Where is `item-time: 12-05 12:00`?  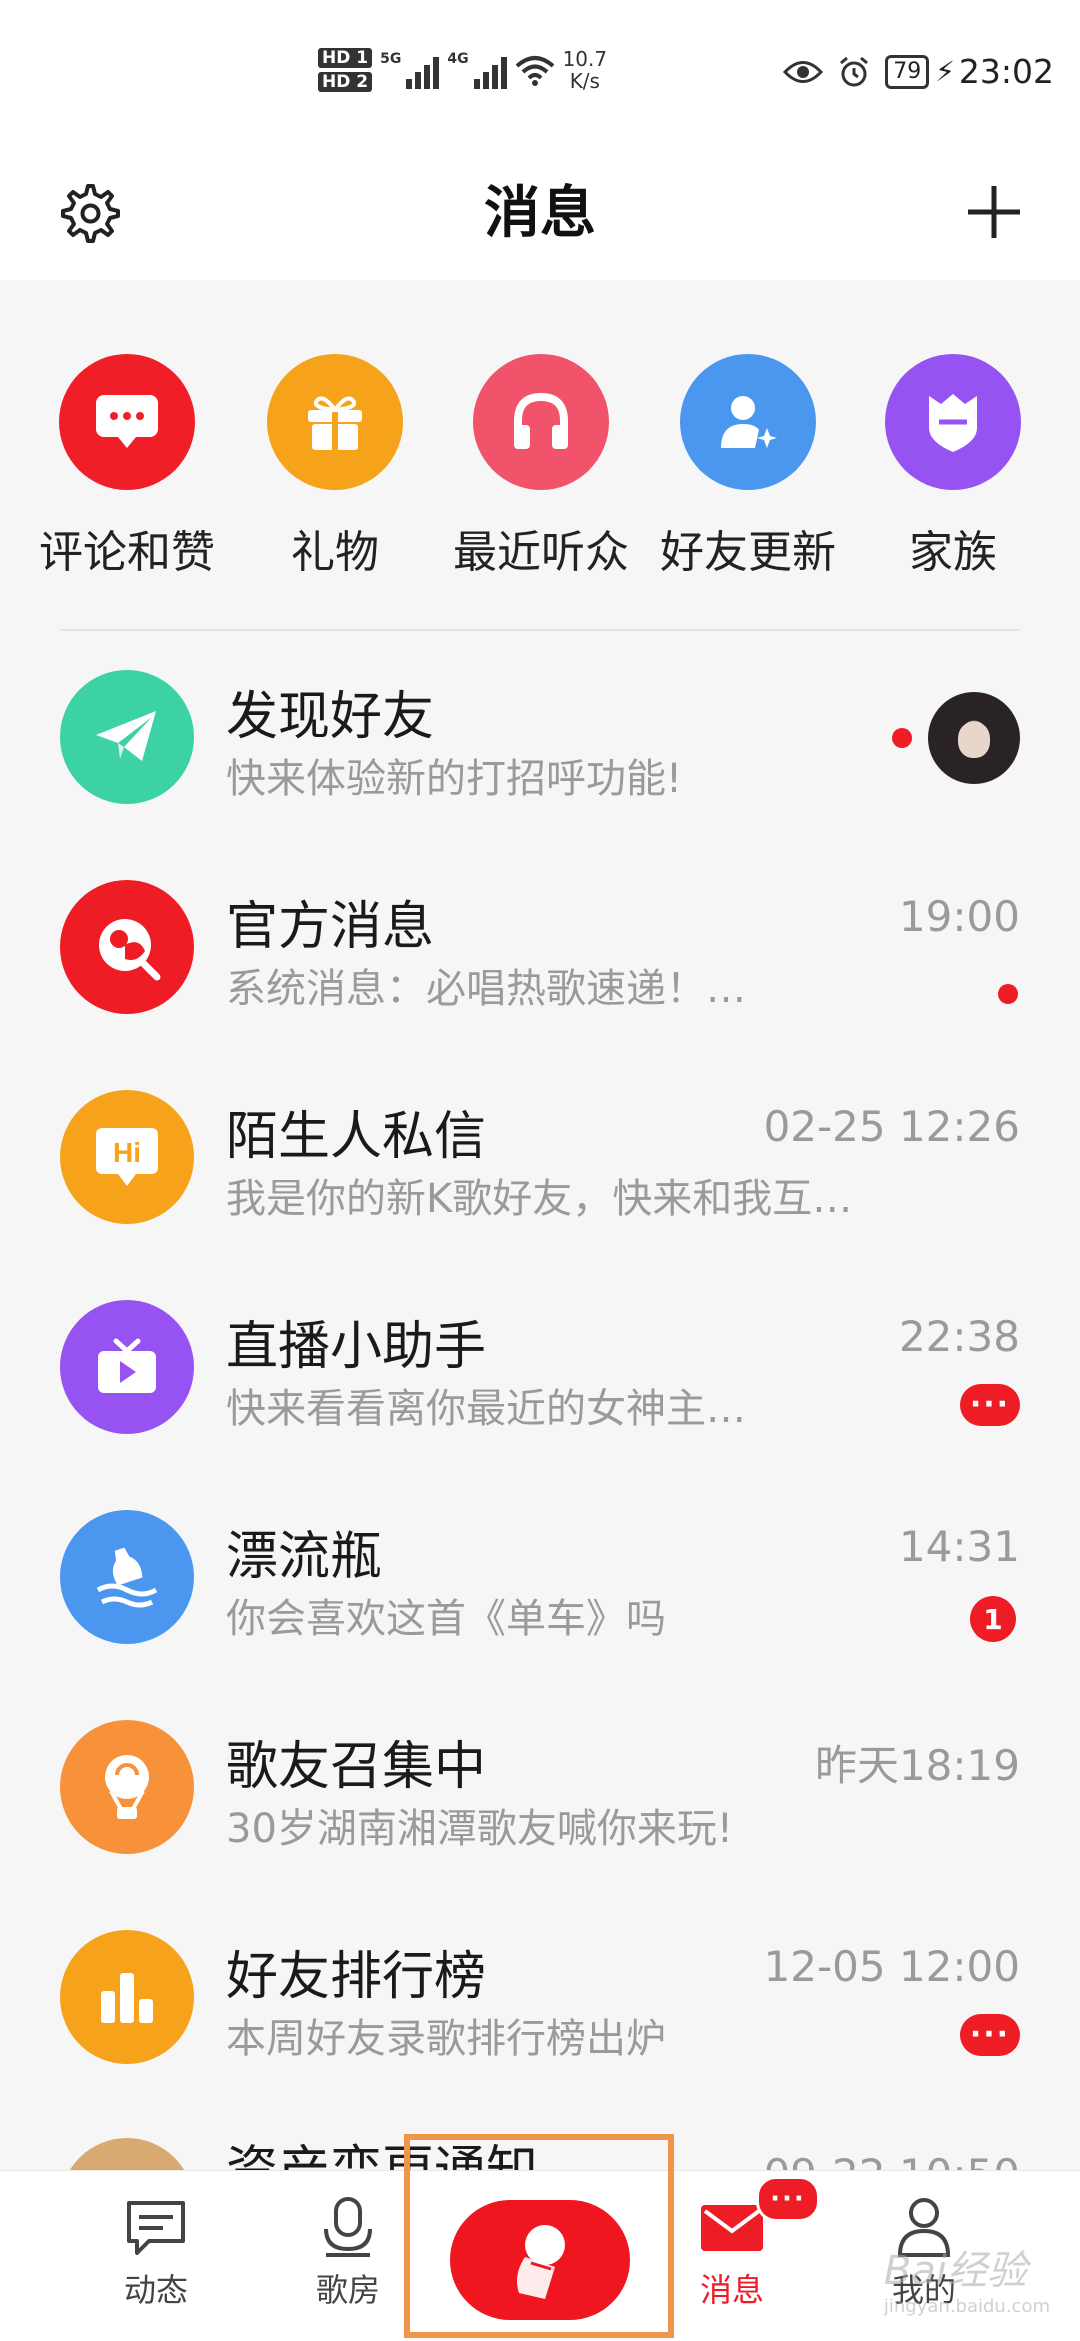
item-time: 12-05 12:00 is located at coordinates (891, 1966).